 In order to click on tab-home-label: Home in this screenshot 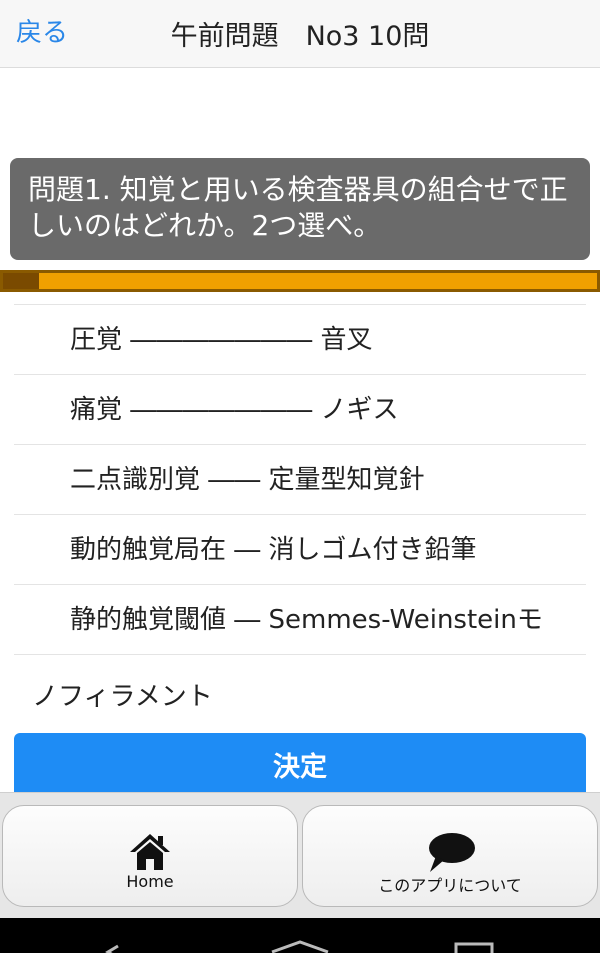, I will do `click(150, 881)`.